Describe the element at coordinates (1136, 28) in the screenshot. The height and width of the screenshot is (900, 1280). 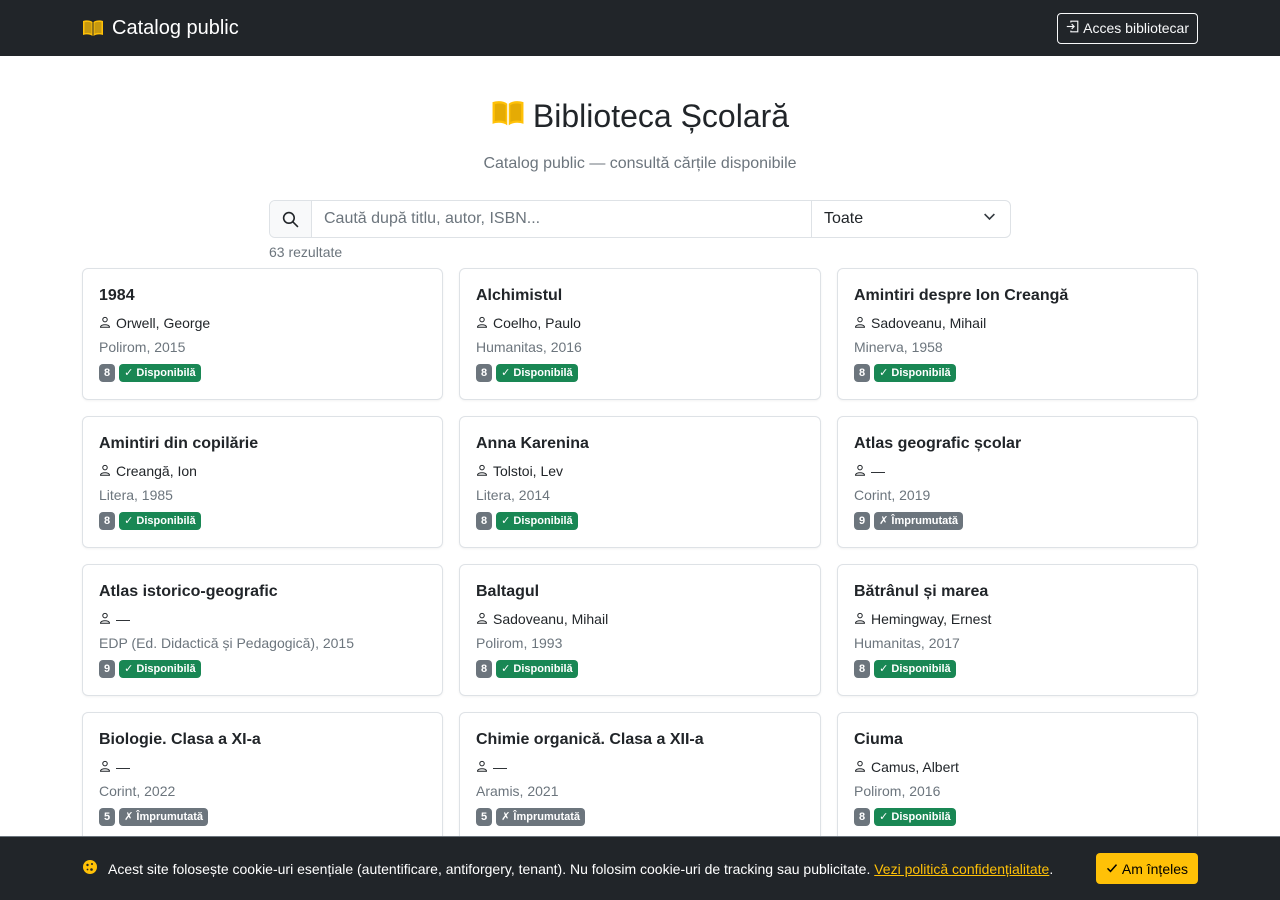
I see `login-label: Acces bibliotecar` at that location.